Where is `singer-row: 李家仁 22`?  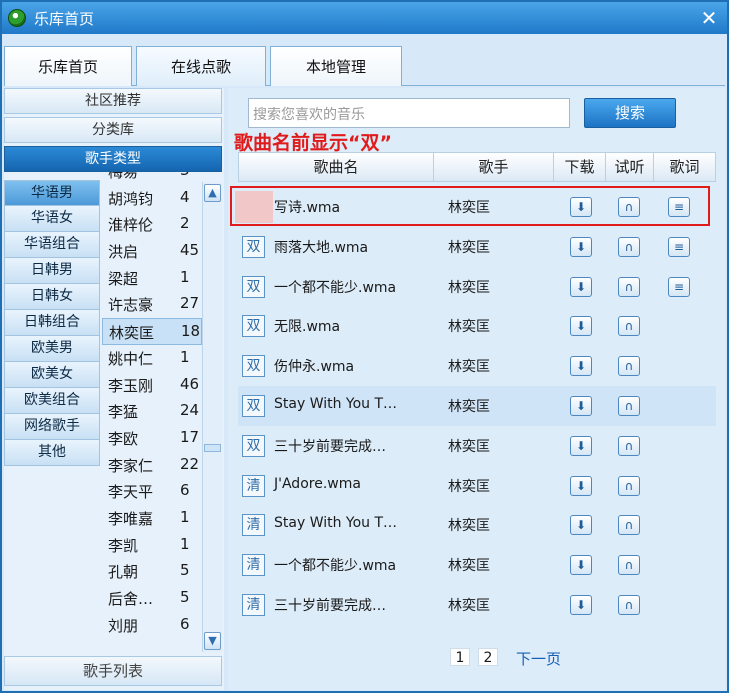 singer-row: 李家仁 22 is located at coordinates (152, 465).